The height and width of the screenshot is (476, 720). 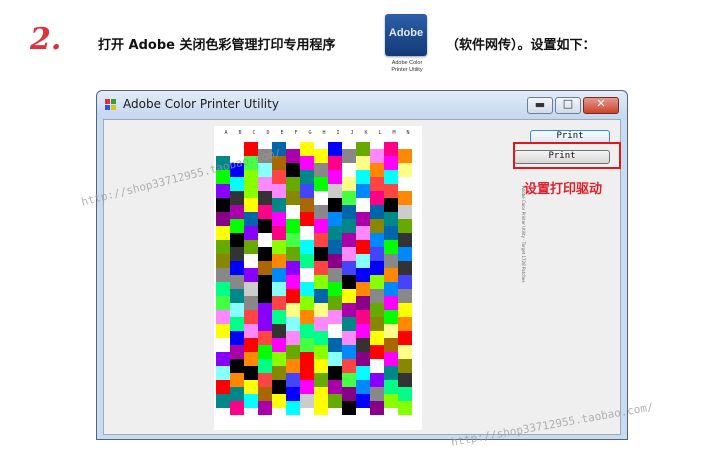 I want to click on chart-column-header: L, so click(x=380, y=133).